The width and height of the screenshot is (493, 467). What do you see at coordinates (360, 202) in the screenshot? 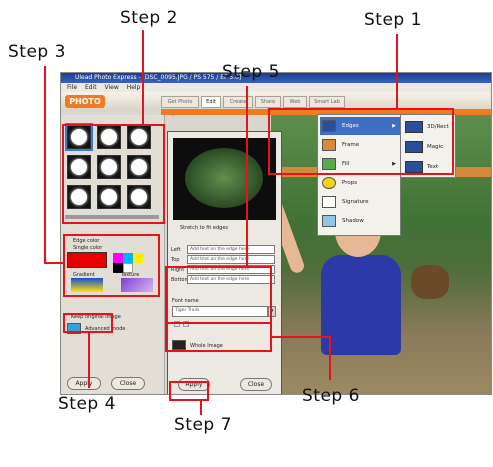
I see `menu-item-signature: Signature` at bounding box center [360, 202].